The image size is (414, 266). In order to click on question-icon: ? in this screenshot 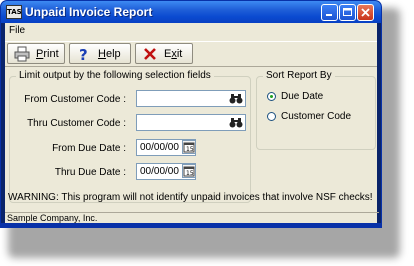, I will do `click(84, 55)`.